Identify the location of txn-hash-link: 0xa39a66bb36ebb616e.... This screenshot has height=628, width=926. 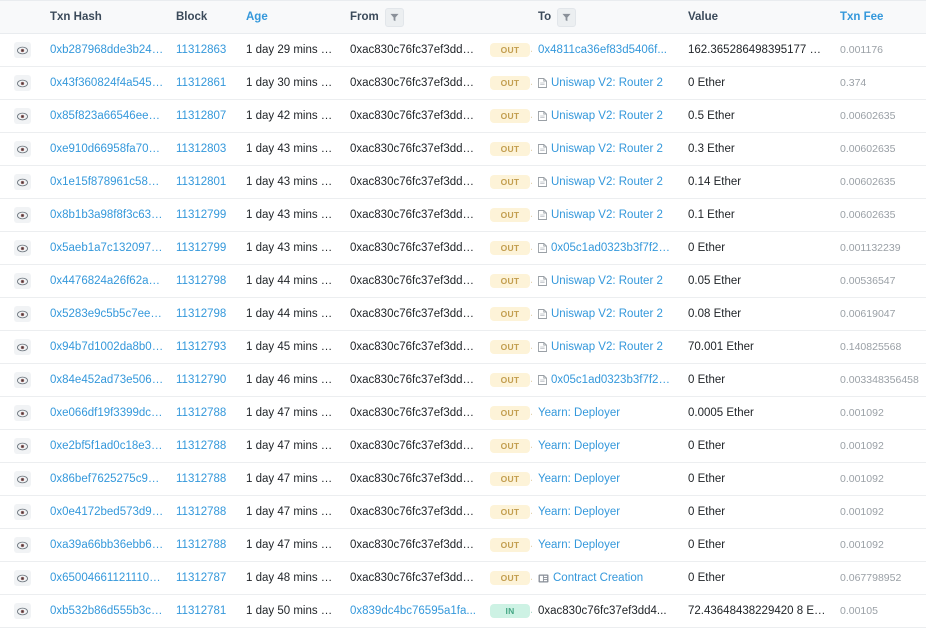
(107, 545).